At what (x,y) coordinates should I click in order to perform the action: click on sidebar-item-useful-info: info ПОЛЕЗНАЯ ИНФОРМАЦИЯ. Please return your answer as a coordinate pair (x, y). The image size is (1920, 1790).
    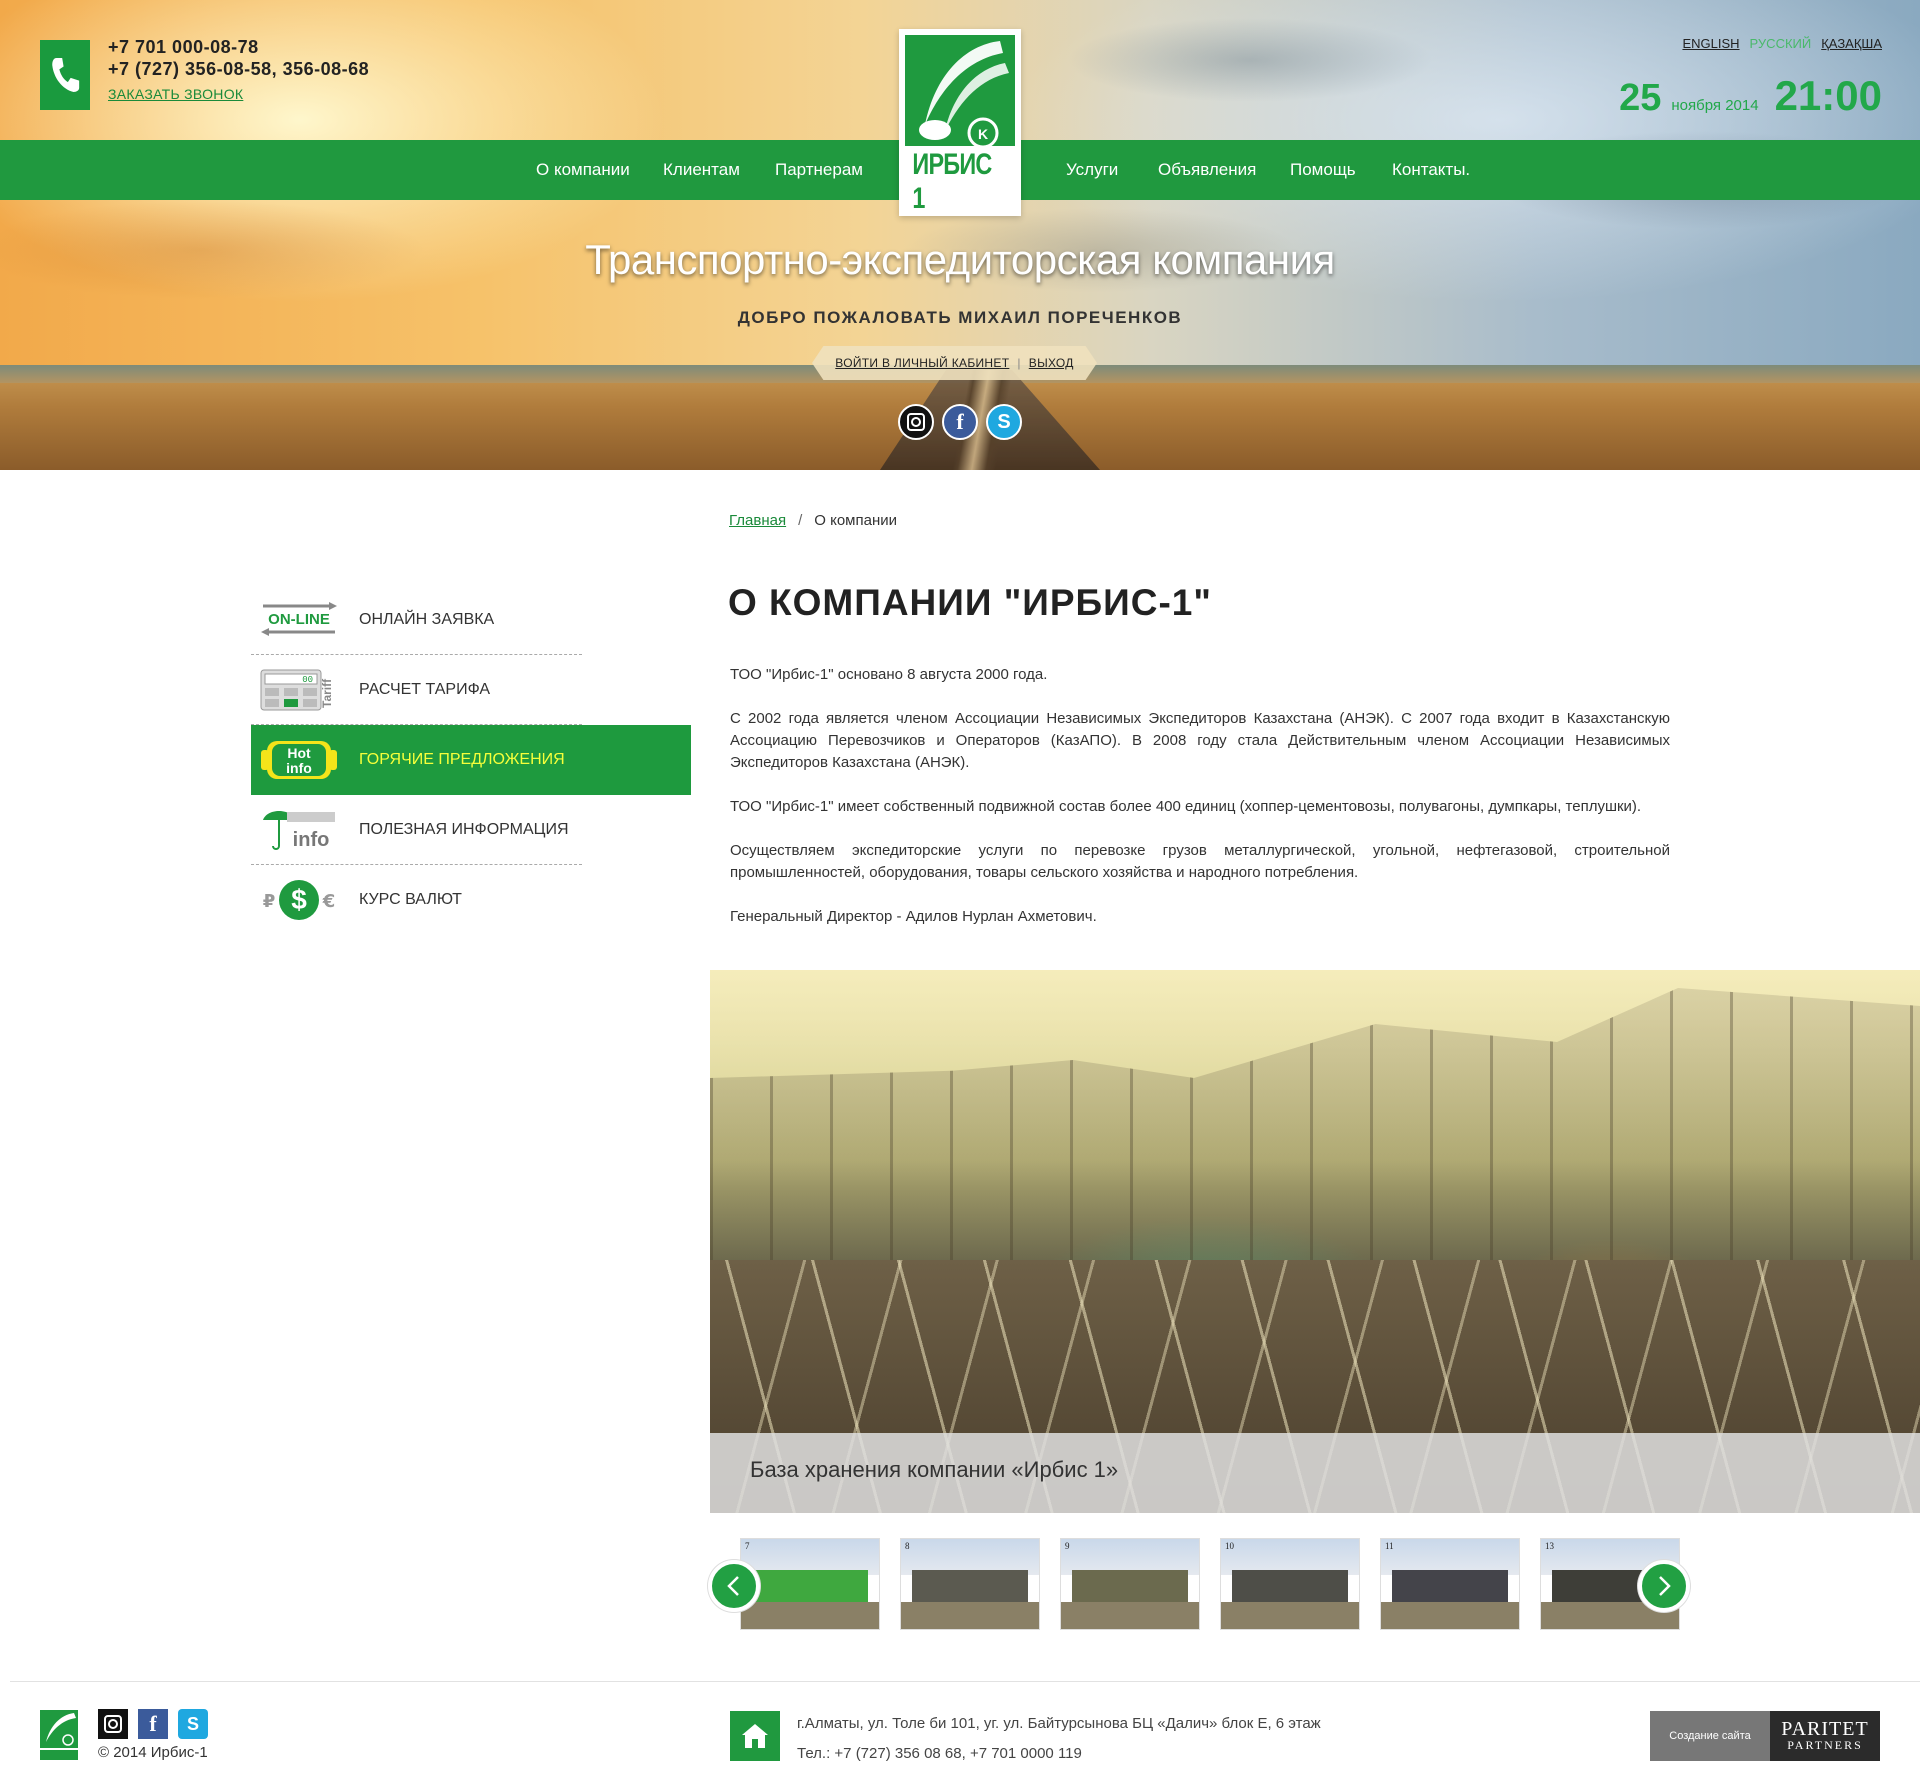
    Looking at the image, I should click on (471, 830).